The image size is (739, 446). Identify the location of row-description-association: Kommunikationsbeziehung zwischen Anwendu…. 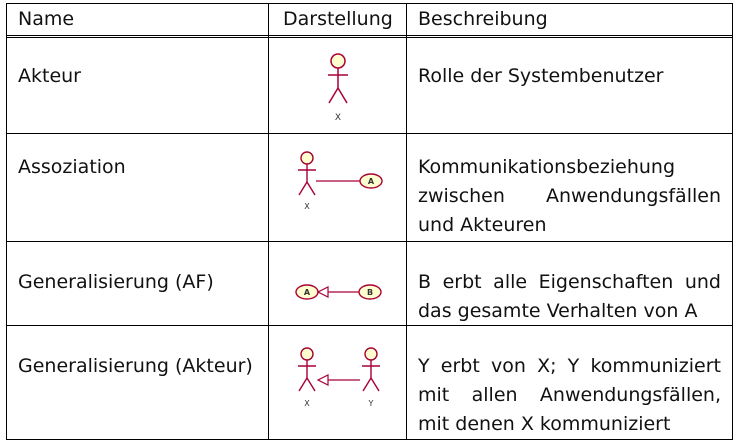
(569, 196).